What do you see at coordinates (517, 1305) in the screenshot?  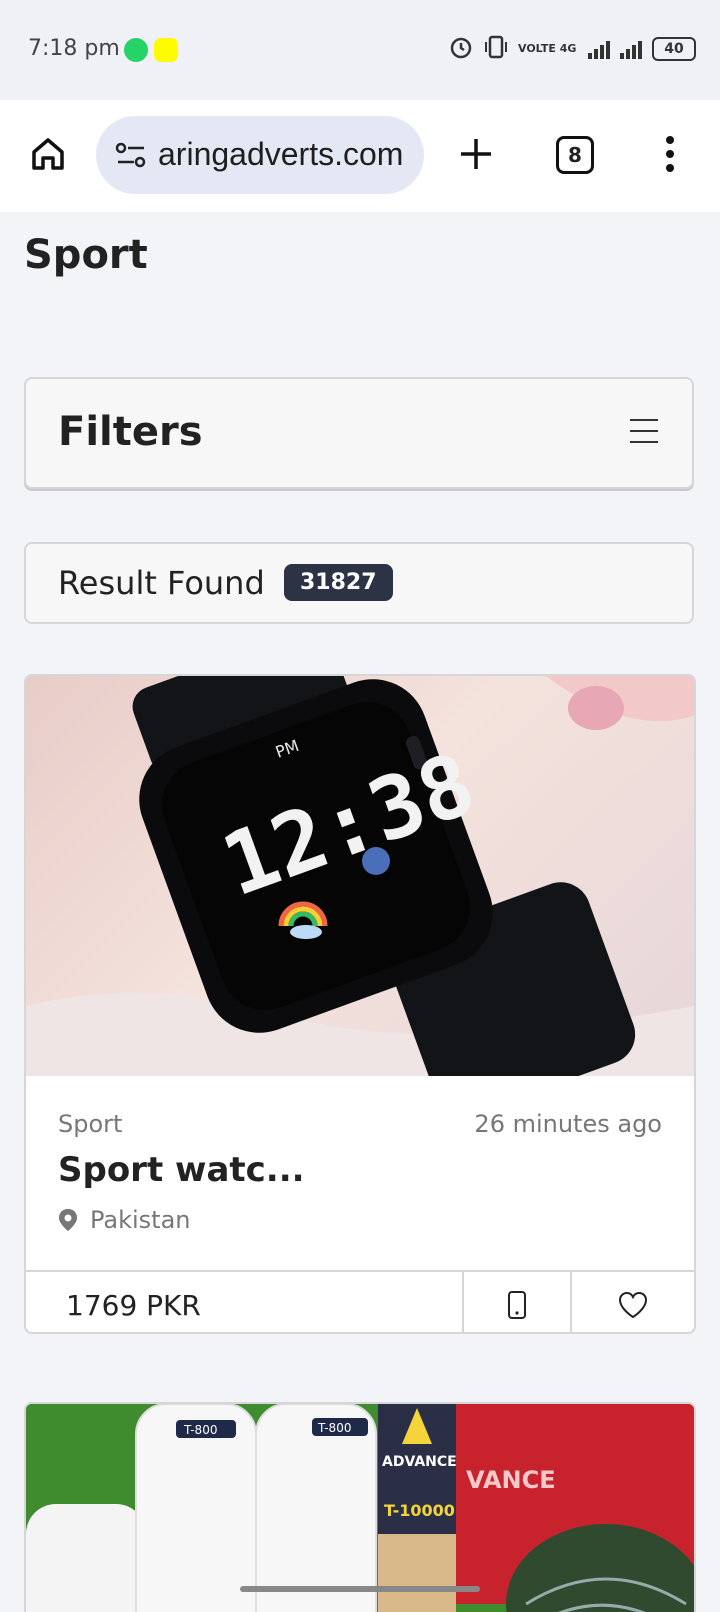 I see `phone-icon` at bounding box center [517, 1305].